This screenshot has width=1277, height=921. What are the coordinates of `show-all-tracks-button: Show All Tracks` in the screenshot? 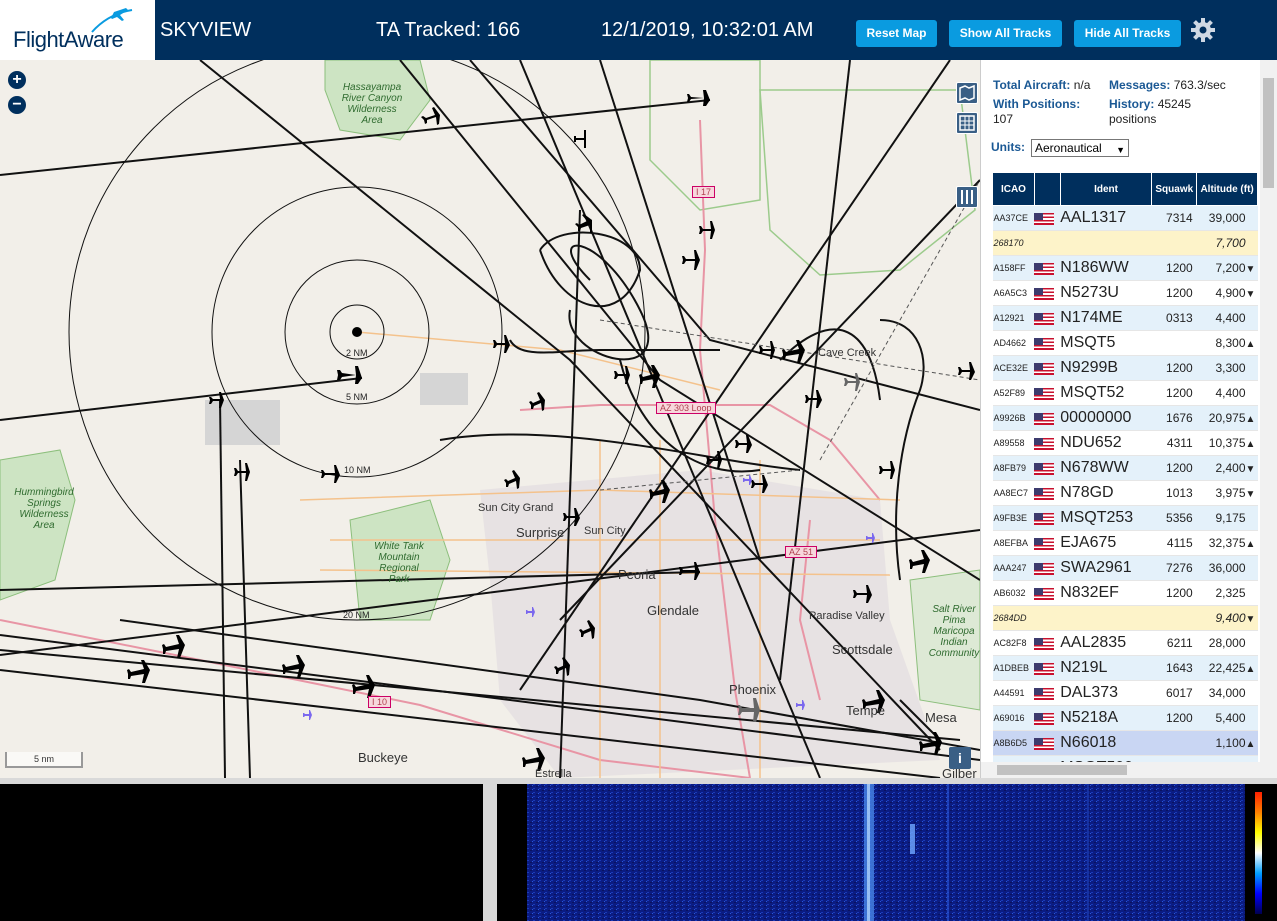 It's located at (1005, 33).